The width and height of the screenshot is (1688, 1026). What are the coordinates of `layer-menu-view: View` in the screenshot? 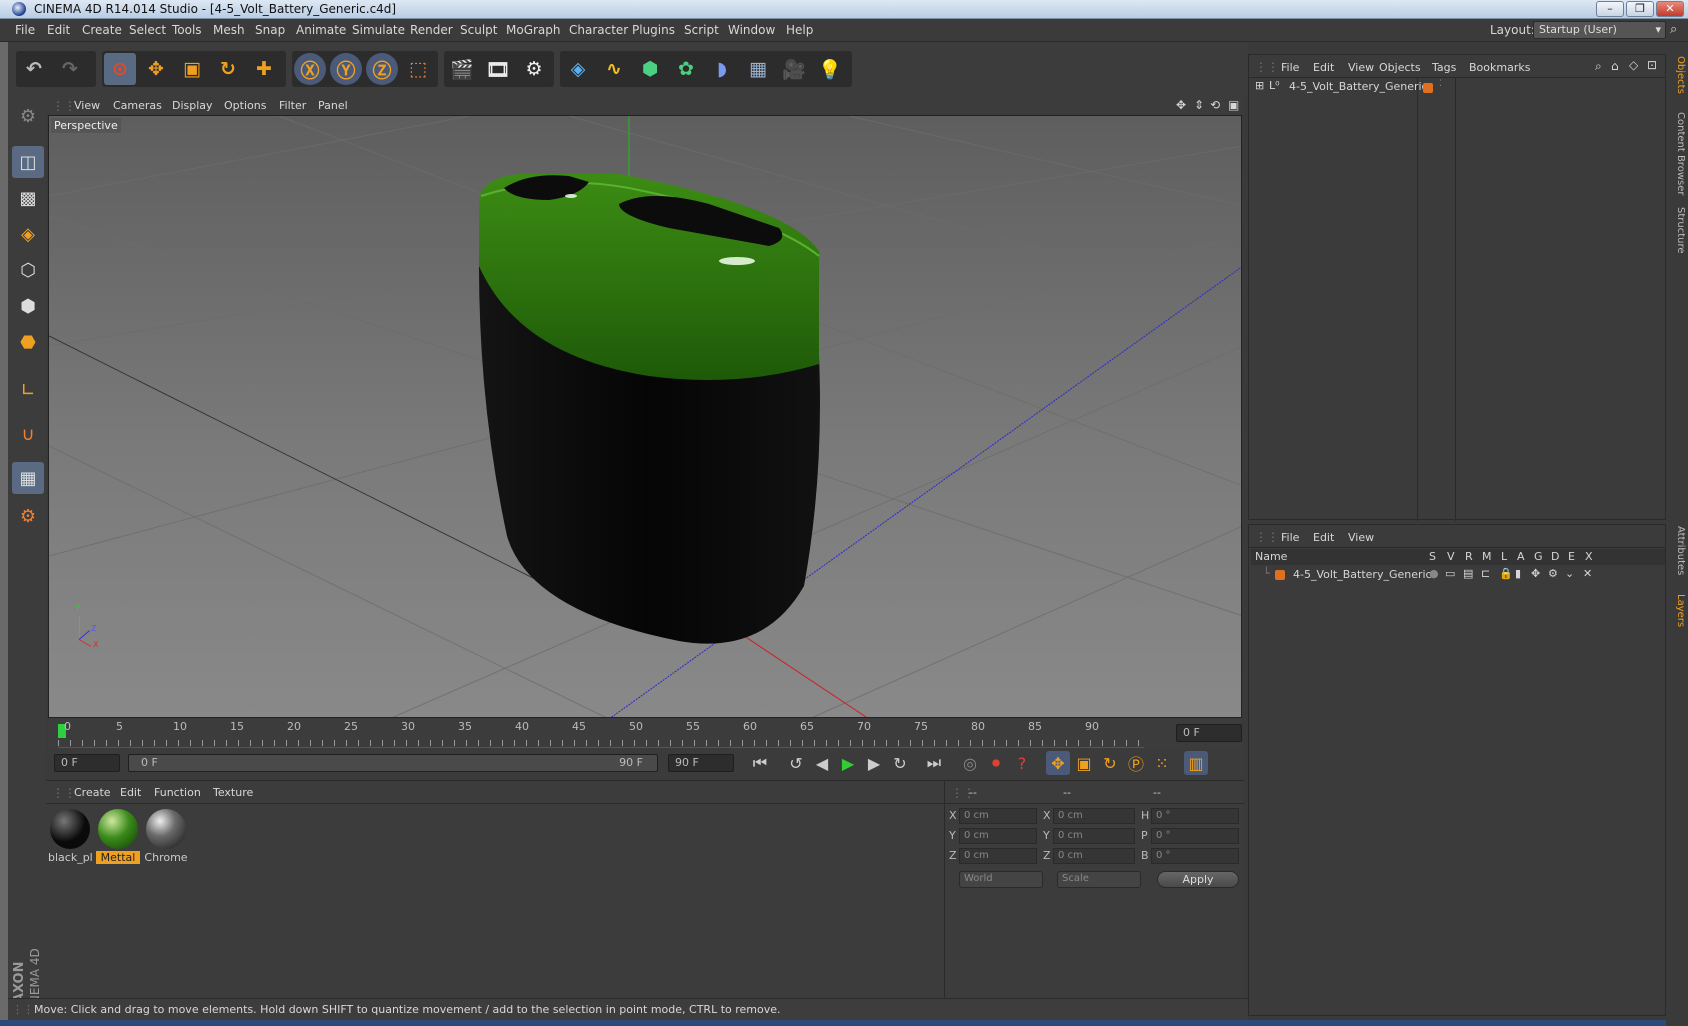 It's located at (1361, 537).